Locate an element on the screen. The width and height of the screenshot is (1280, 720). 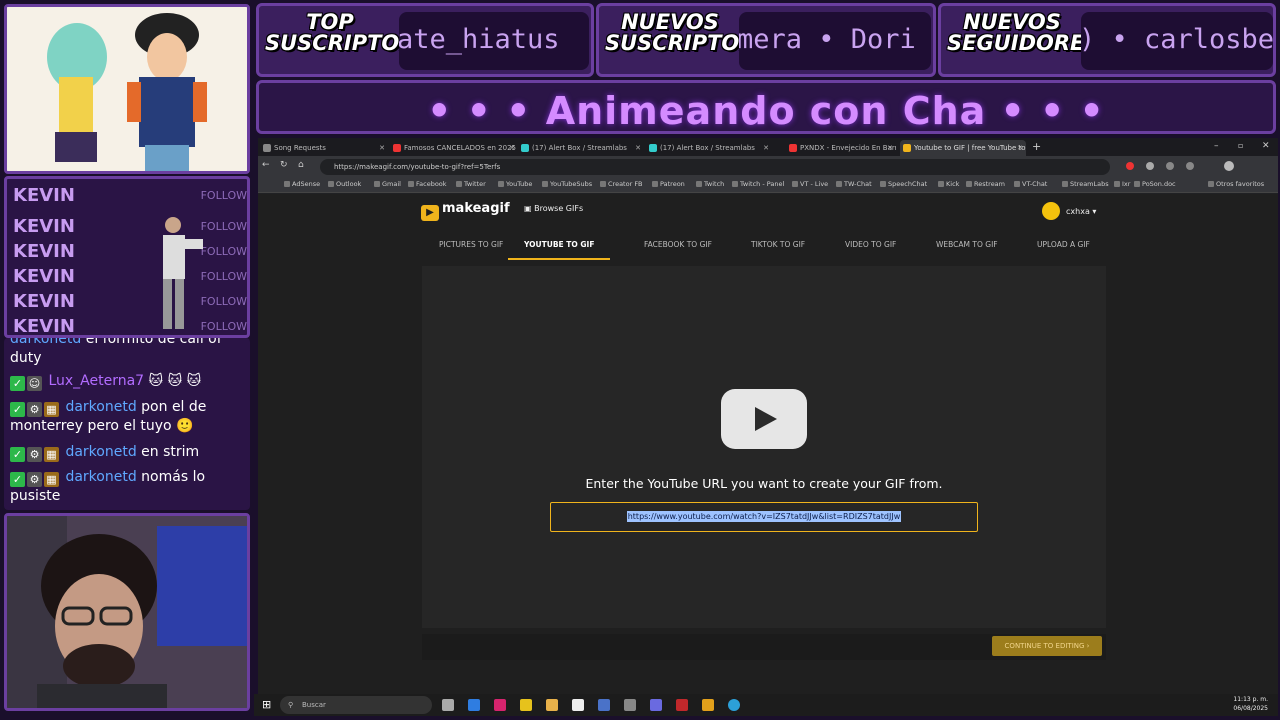
bookmark-label: Gmail is located at coordinates (391, 184).